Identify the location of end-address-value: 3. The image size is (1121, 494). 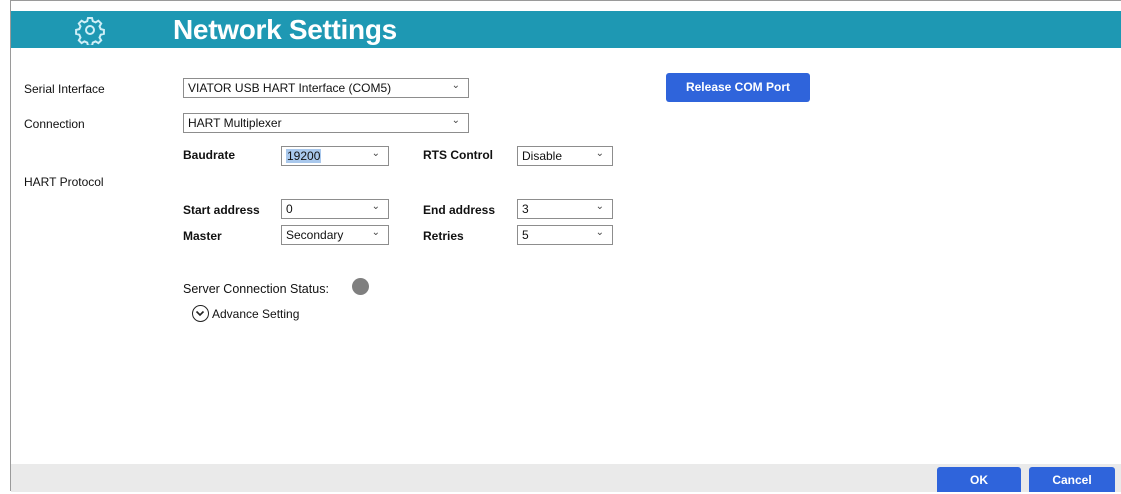
(525, 209).